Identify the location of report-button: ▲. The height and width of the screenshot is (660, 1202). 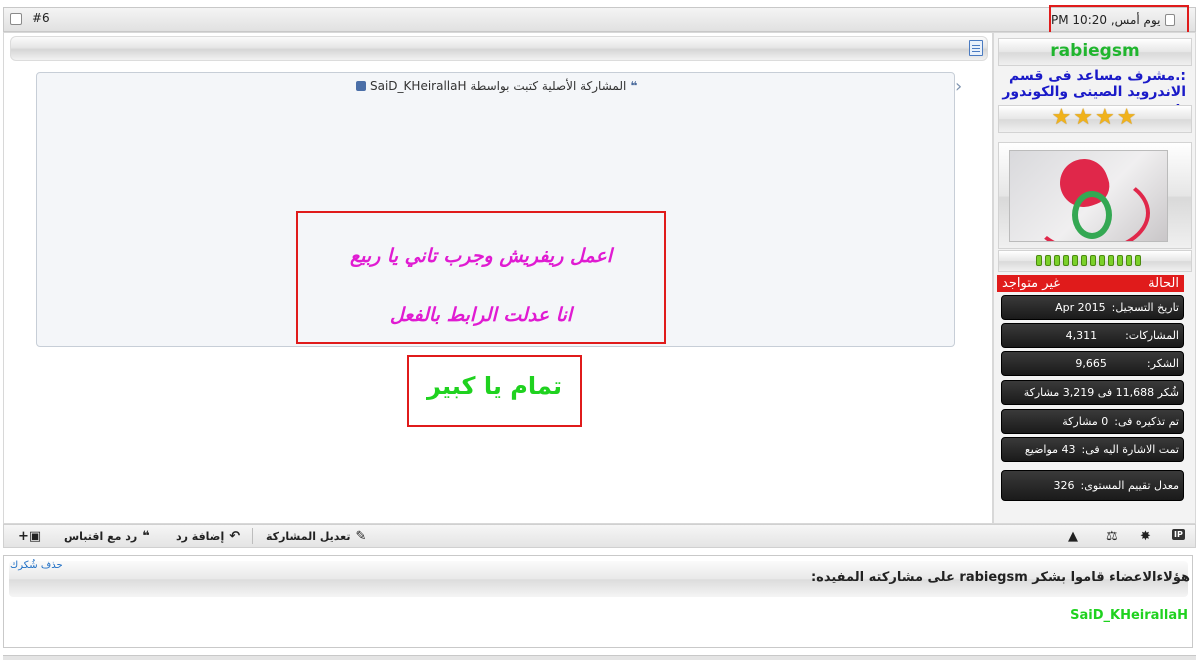
(1073, 536).